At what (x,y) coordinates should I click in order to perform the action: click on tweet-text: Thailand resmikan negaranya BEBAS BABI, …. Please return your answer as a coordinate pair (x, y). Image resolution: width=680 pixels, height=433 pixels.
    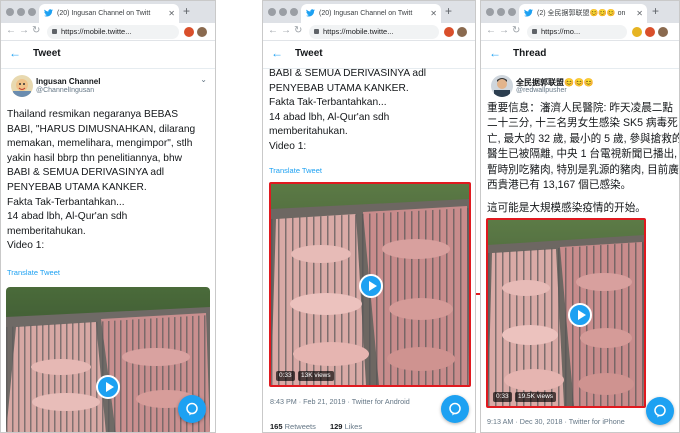
    Looking at the image, I should click on (101, 181).